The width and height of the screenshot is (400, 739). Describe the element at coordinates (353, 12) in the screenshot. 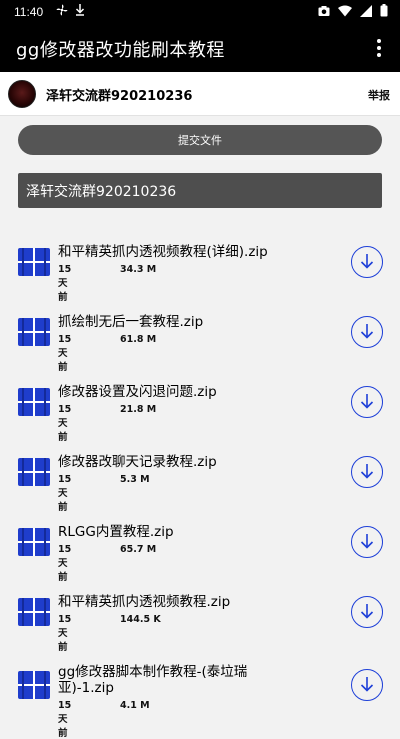

I see `status-right-icons` at that location.